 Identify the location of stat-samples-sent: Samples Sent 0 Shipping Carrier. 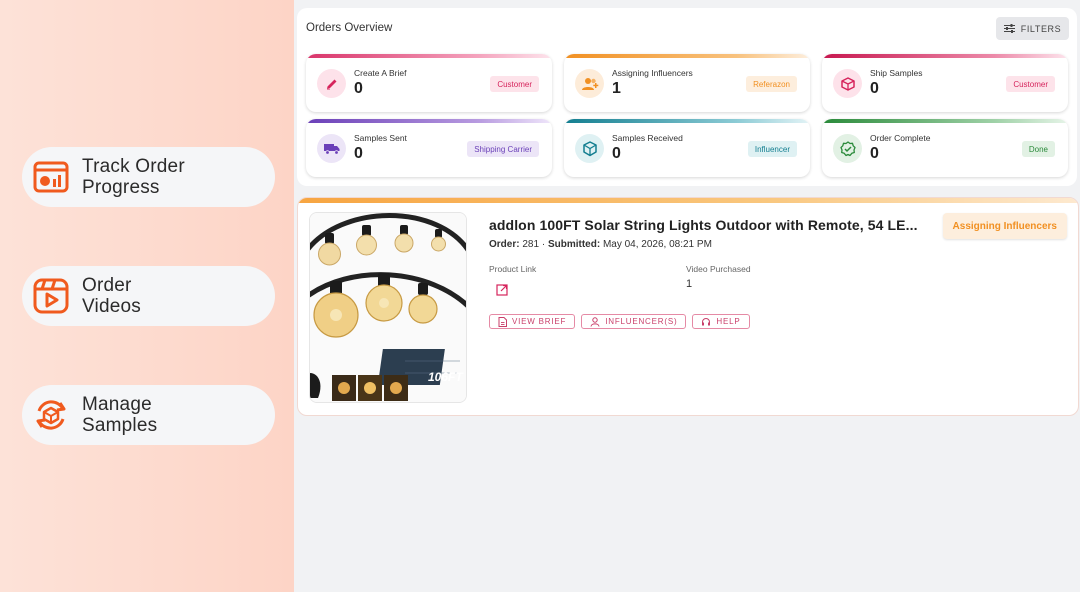
(429, 148).